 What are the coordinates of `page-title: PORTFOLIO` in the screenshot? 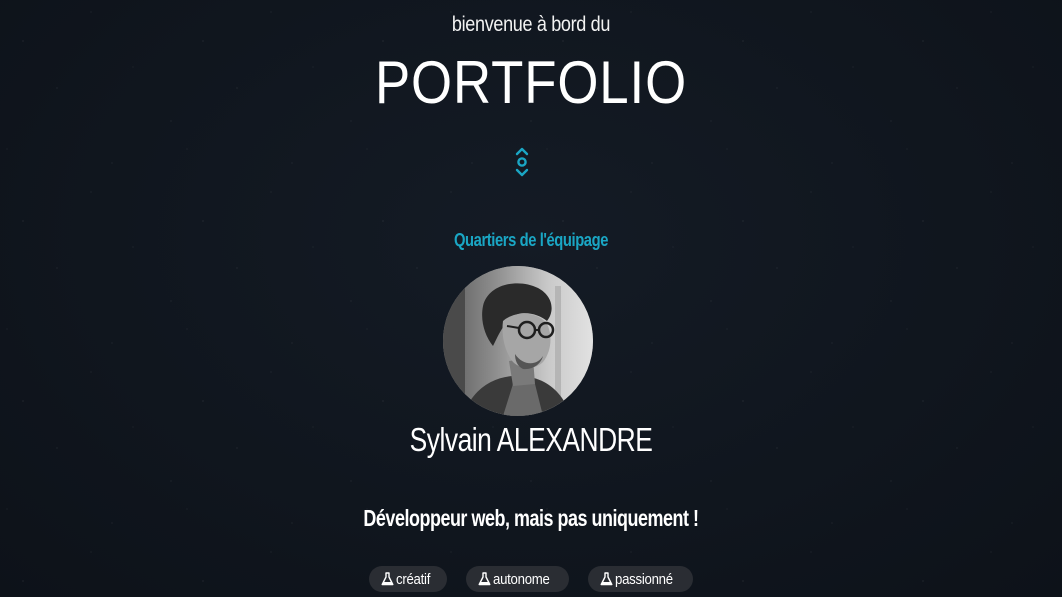 It's located at (531, 82).